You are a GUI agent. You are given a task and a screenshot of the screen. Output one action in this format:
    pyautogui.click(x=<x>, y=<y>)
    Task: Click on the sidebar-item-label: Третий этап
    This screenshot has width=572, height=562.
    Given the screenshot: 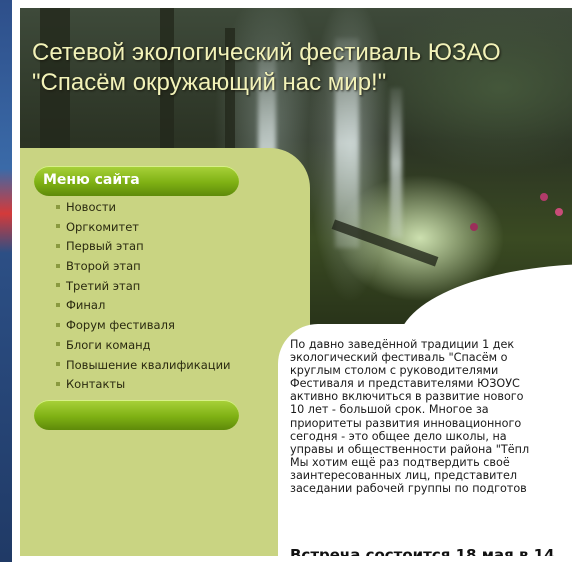 What is the action you would take?
    pyautogui.click(x=103, y=285)
    